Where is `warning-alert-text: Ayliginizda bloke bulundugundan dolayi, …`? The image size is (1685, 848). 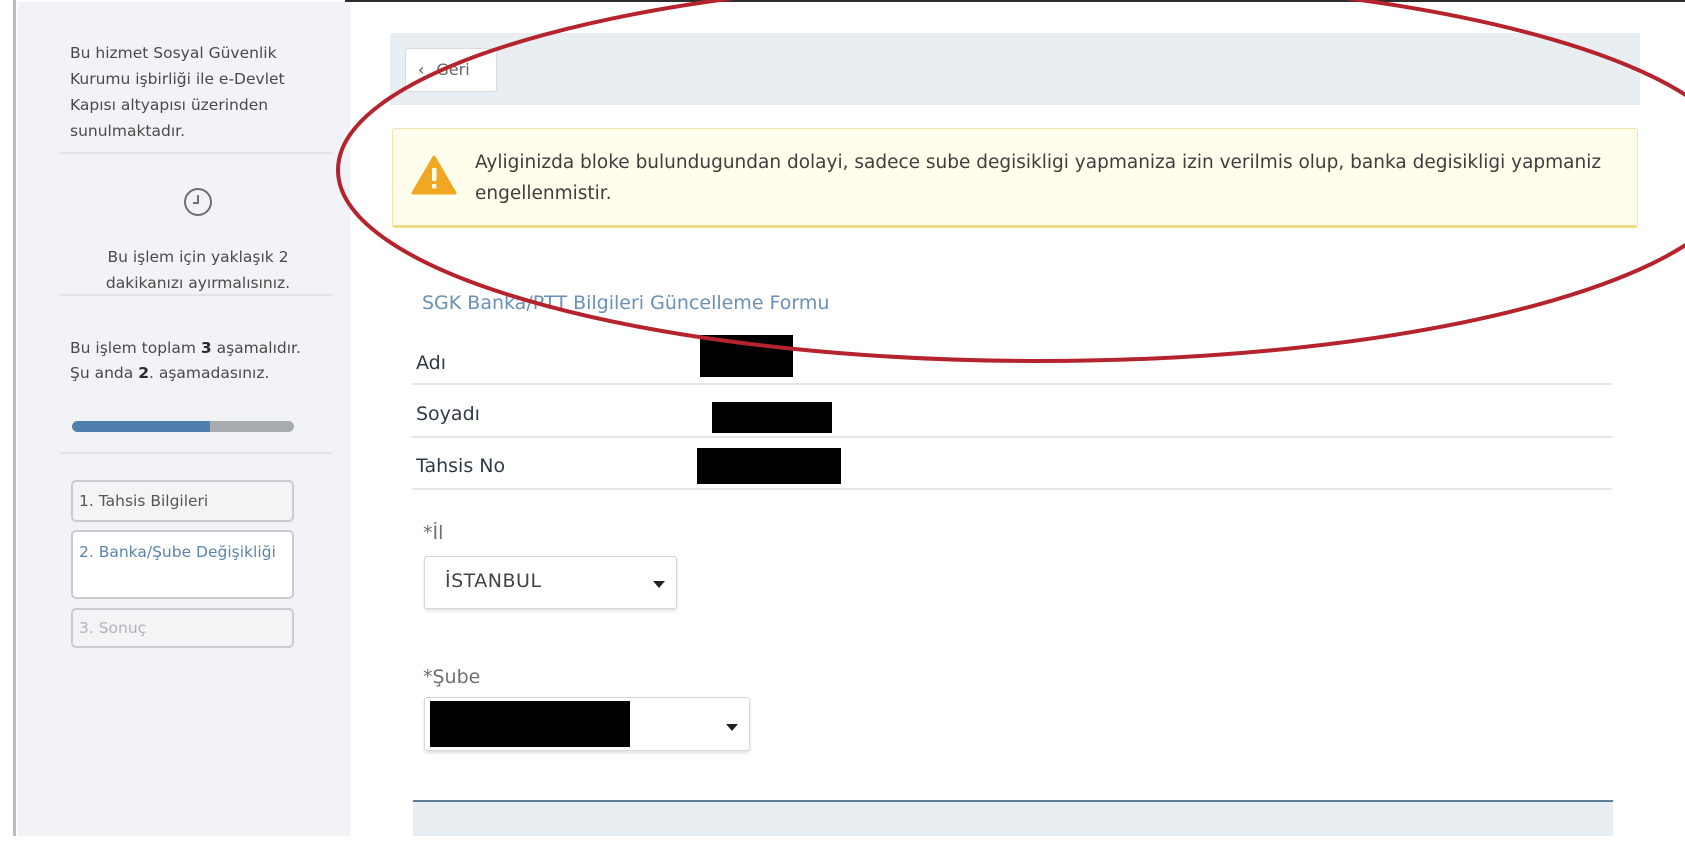
warning-alert-text: Ayliginizda bloke bulundugundan dolayi, … is located at coordinates (1038, 178).